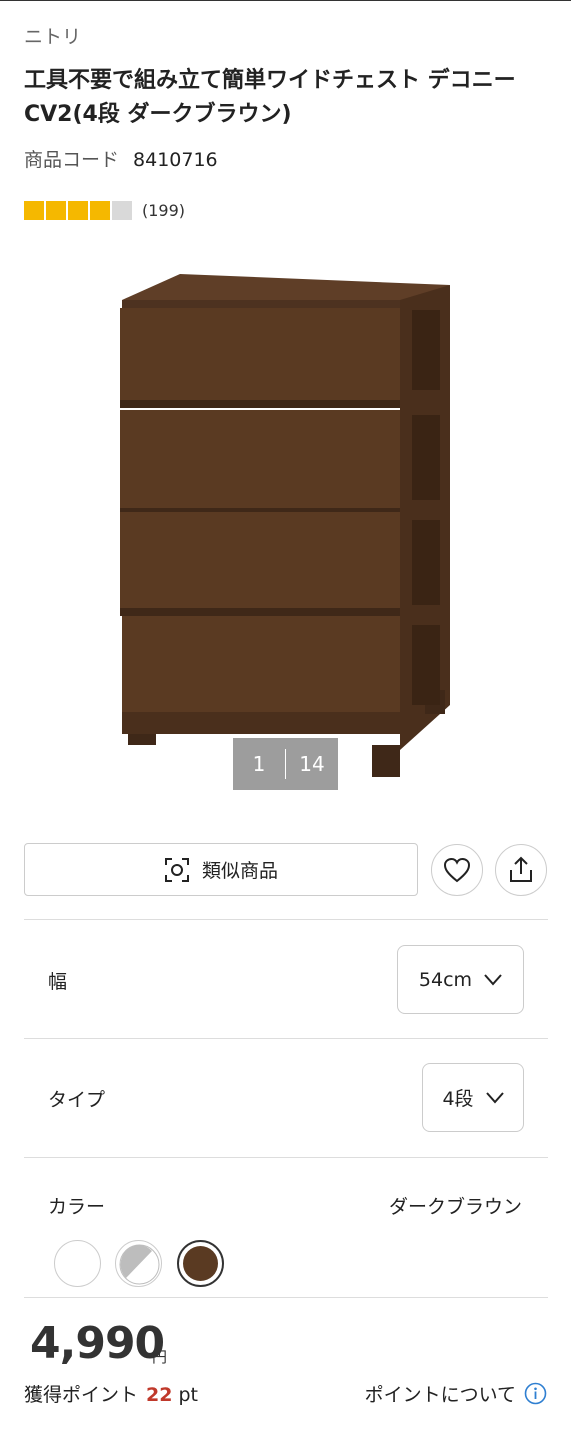  Describe the element at coordinates (77, 1207) in the screenshot. I see `color-label: カラー` at that location.